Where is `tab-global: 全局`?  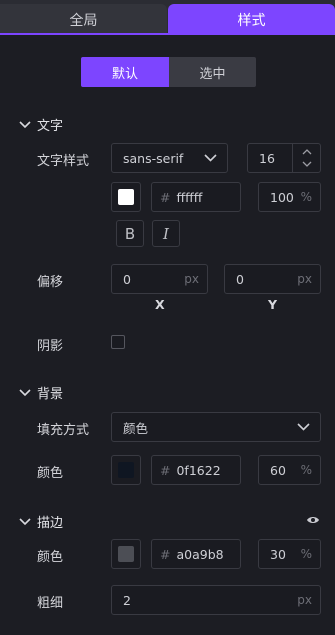
tab-global: 全局 is located at coordinates (83, 19).